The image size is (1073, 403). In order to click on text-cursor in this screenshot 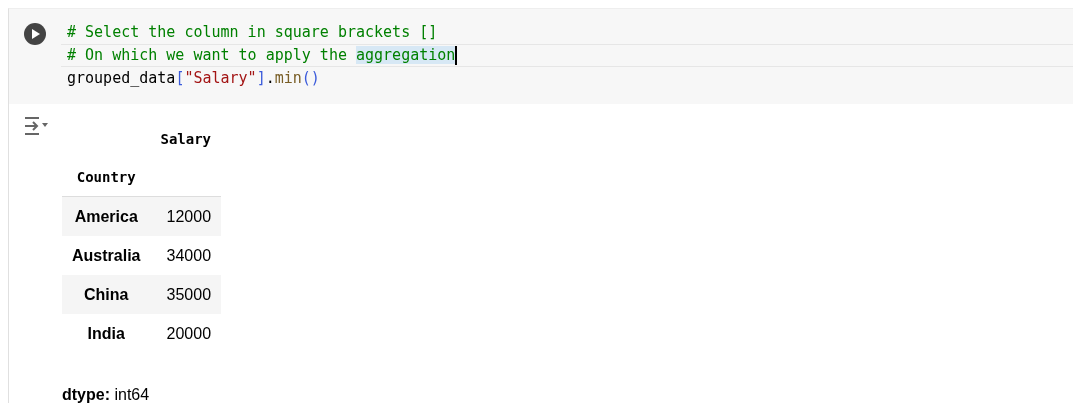, I will do `click(456, 55)`.